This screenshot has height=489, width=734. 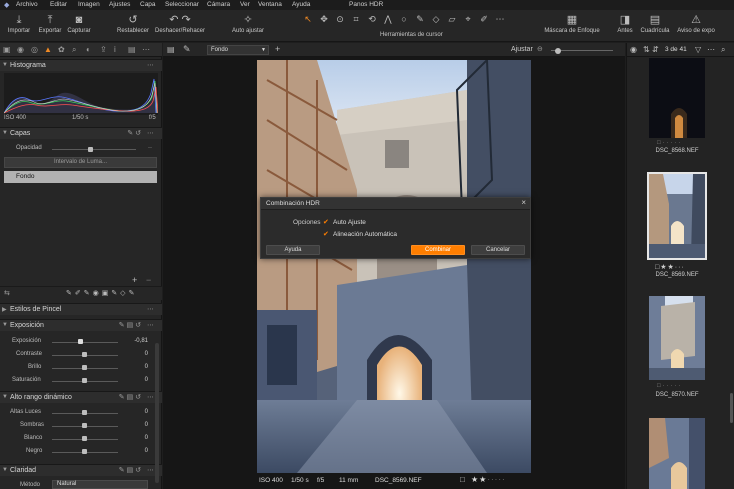 What do you see at coordinates (670, 386) in the screenshot?
I see `thumbnail-3-rating: □·····` at bounding box center [670, 386].